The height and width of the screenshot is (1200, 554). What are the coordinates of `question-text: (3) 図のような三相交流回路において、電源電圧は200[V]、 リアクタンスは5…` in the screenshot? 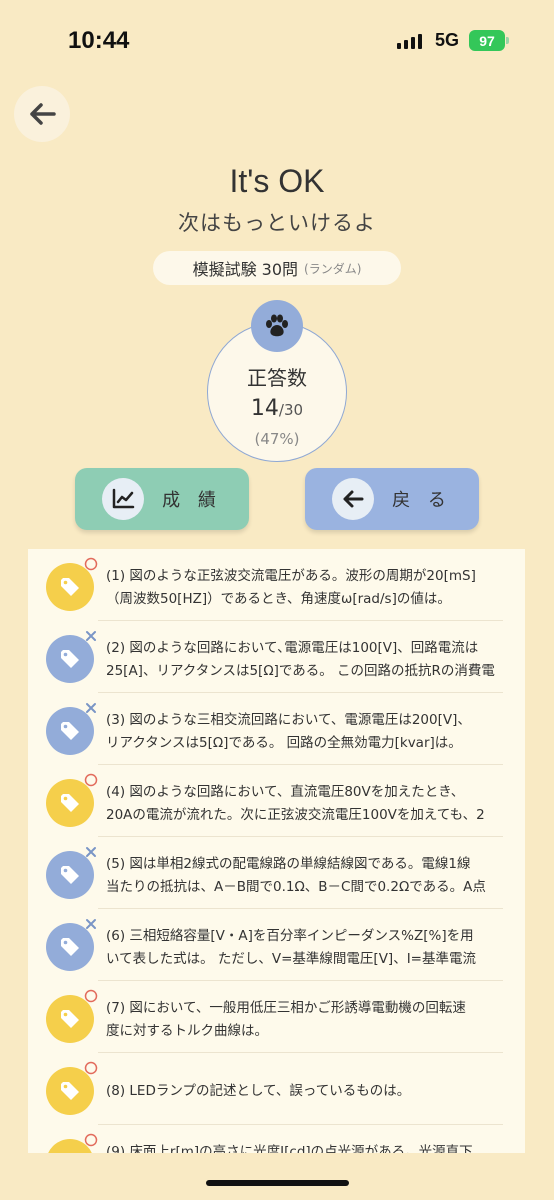 It's located at (288, 731).